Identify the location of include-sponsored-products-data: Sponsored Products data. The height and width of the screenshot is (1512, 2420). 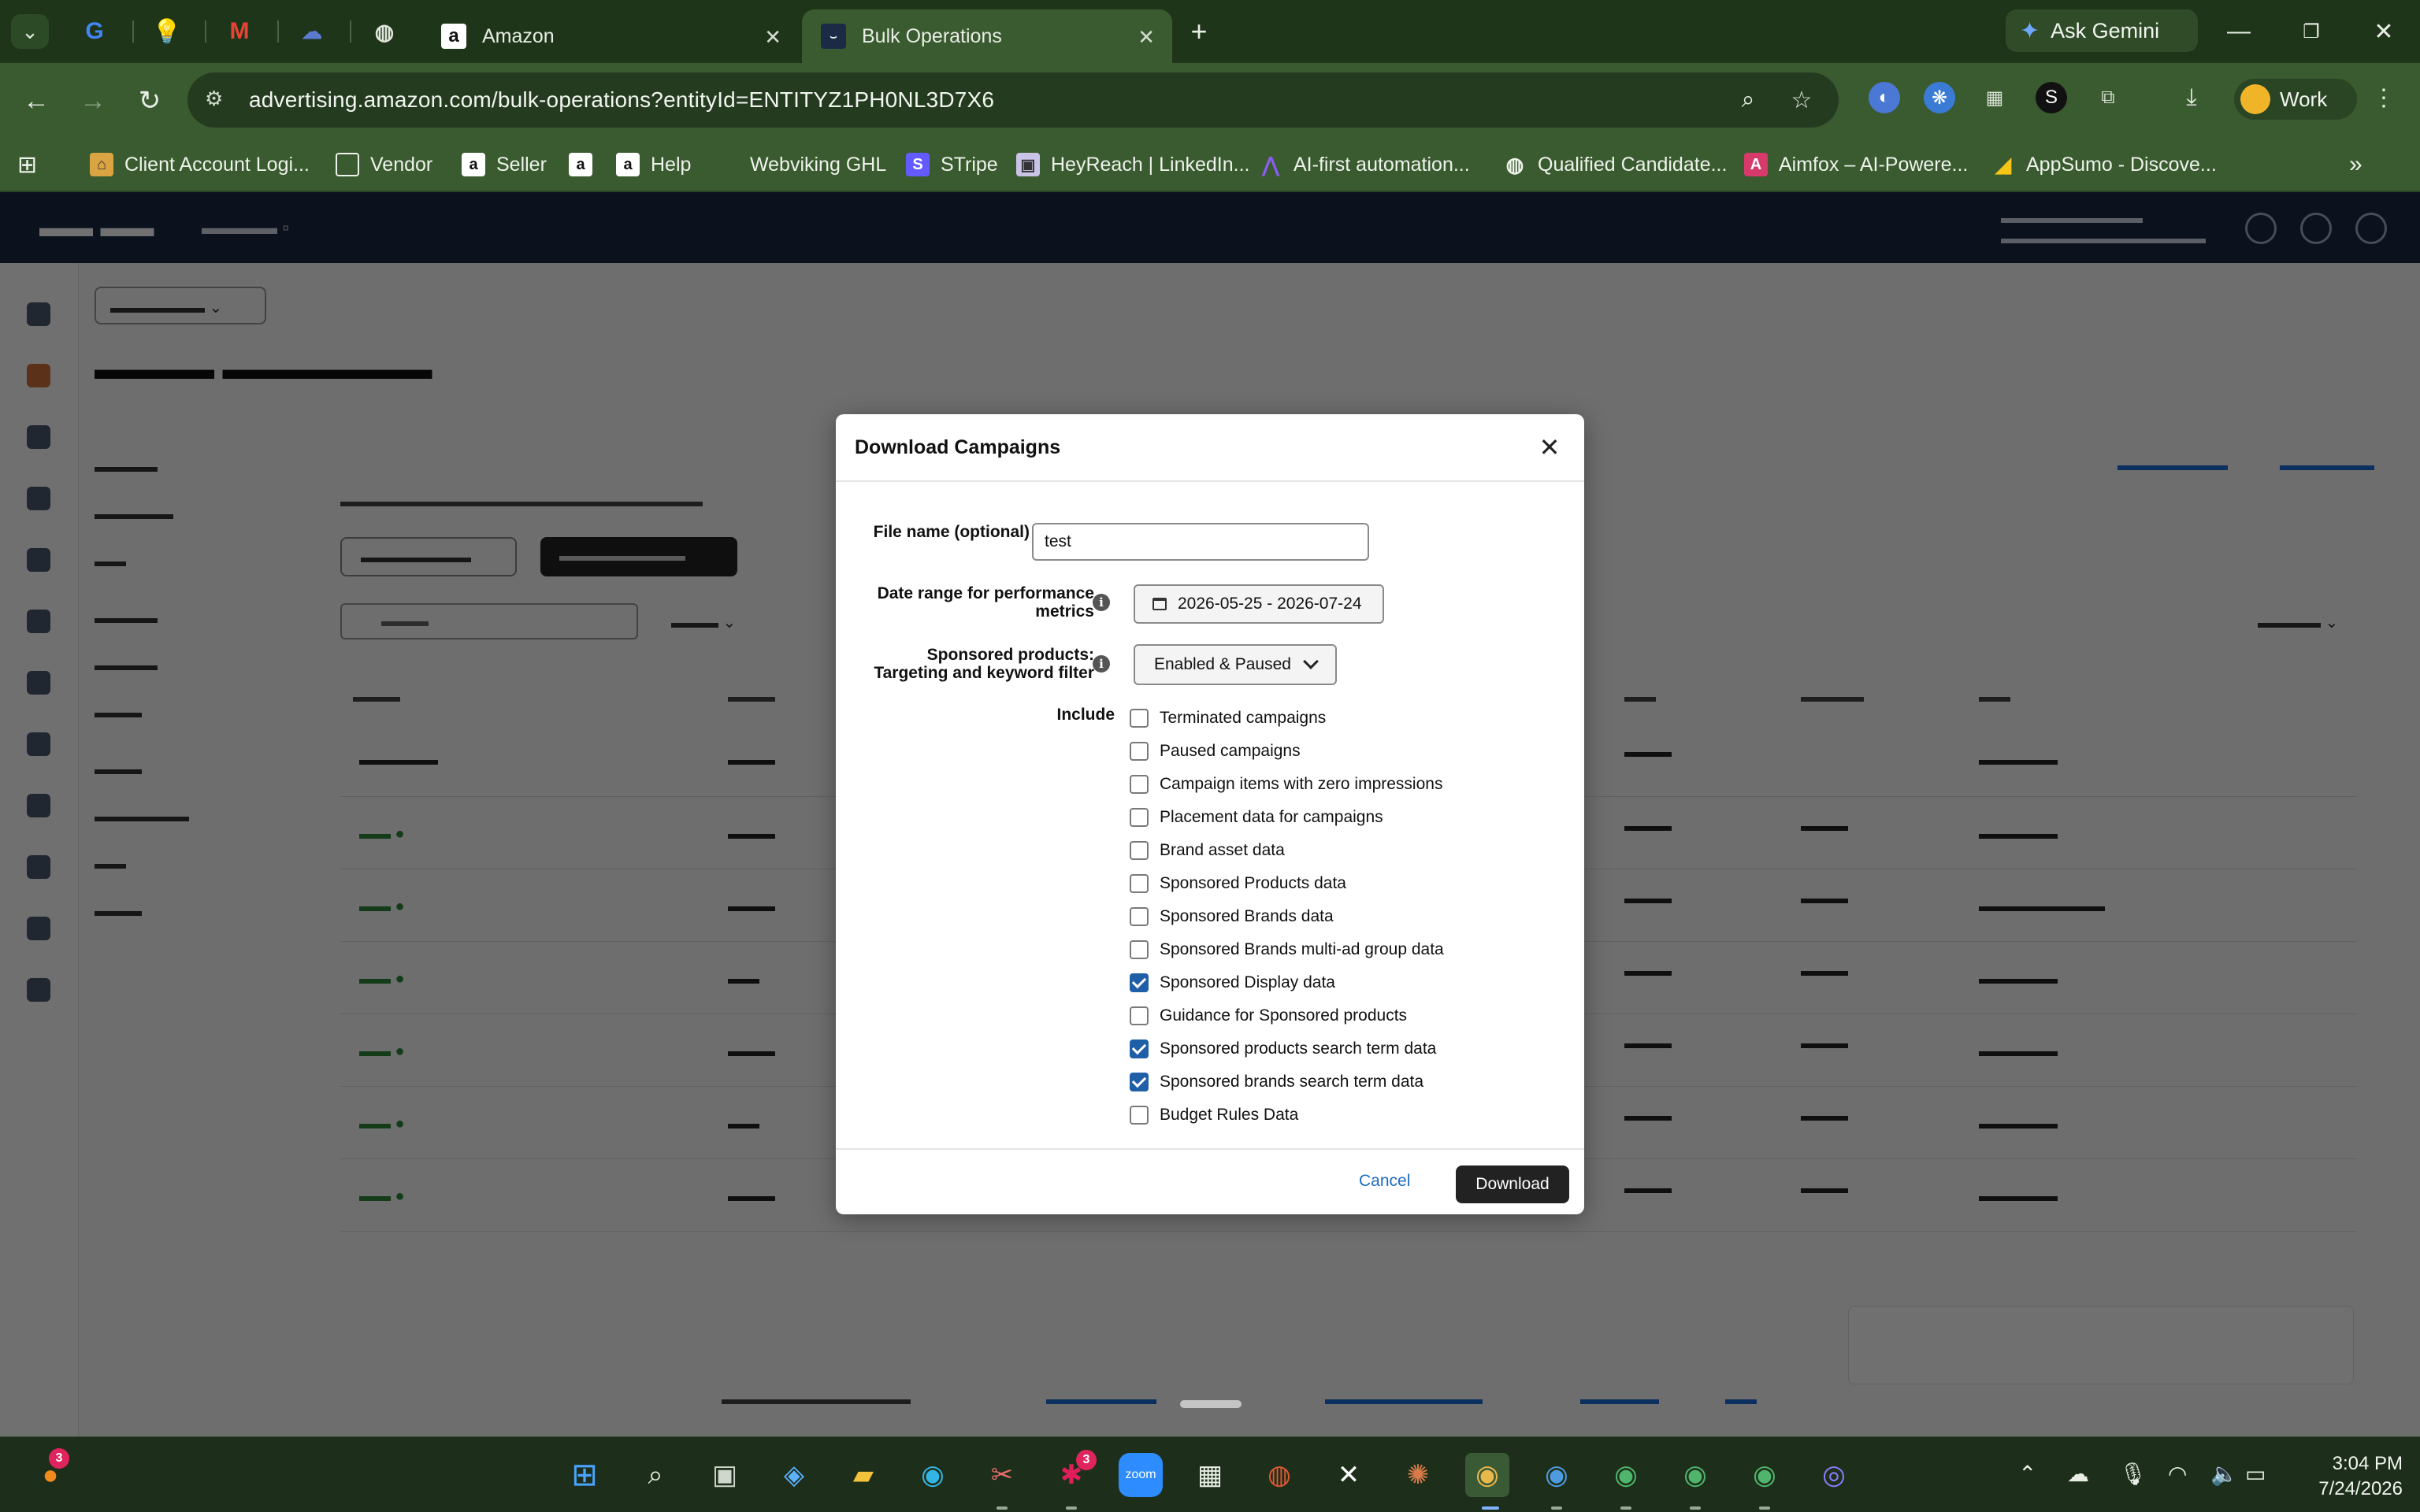
(1238, 883).